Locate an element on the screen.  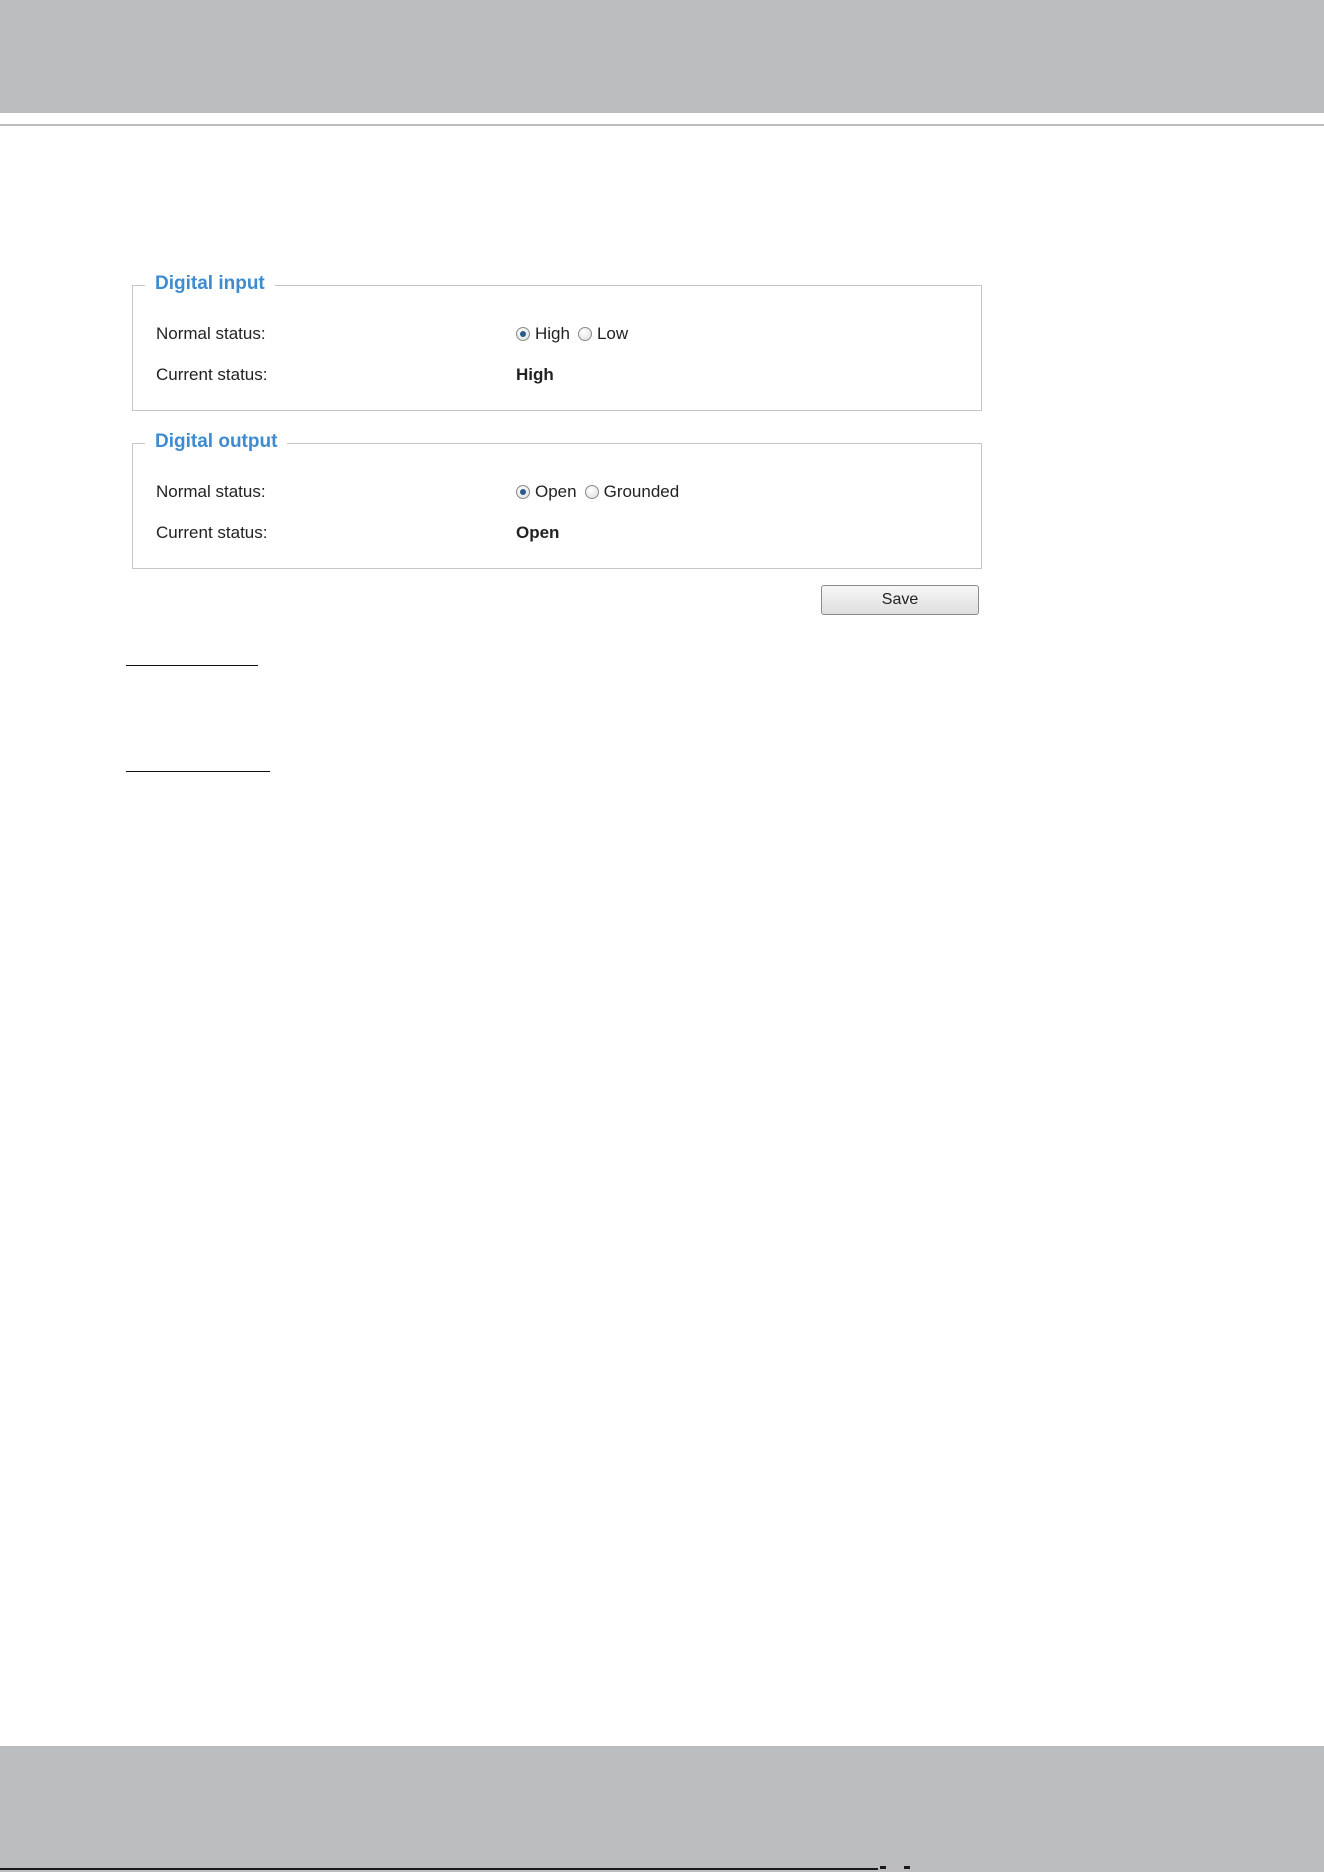
normal-status-options: Open Grounded is located at coordinates (601, 492).